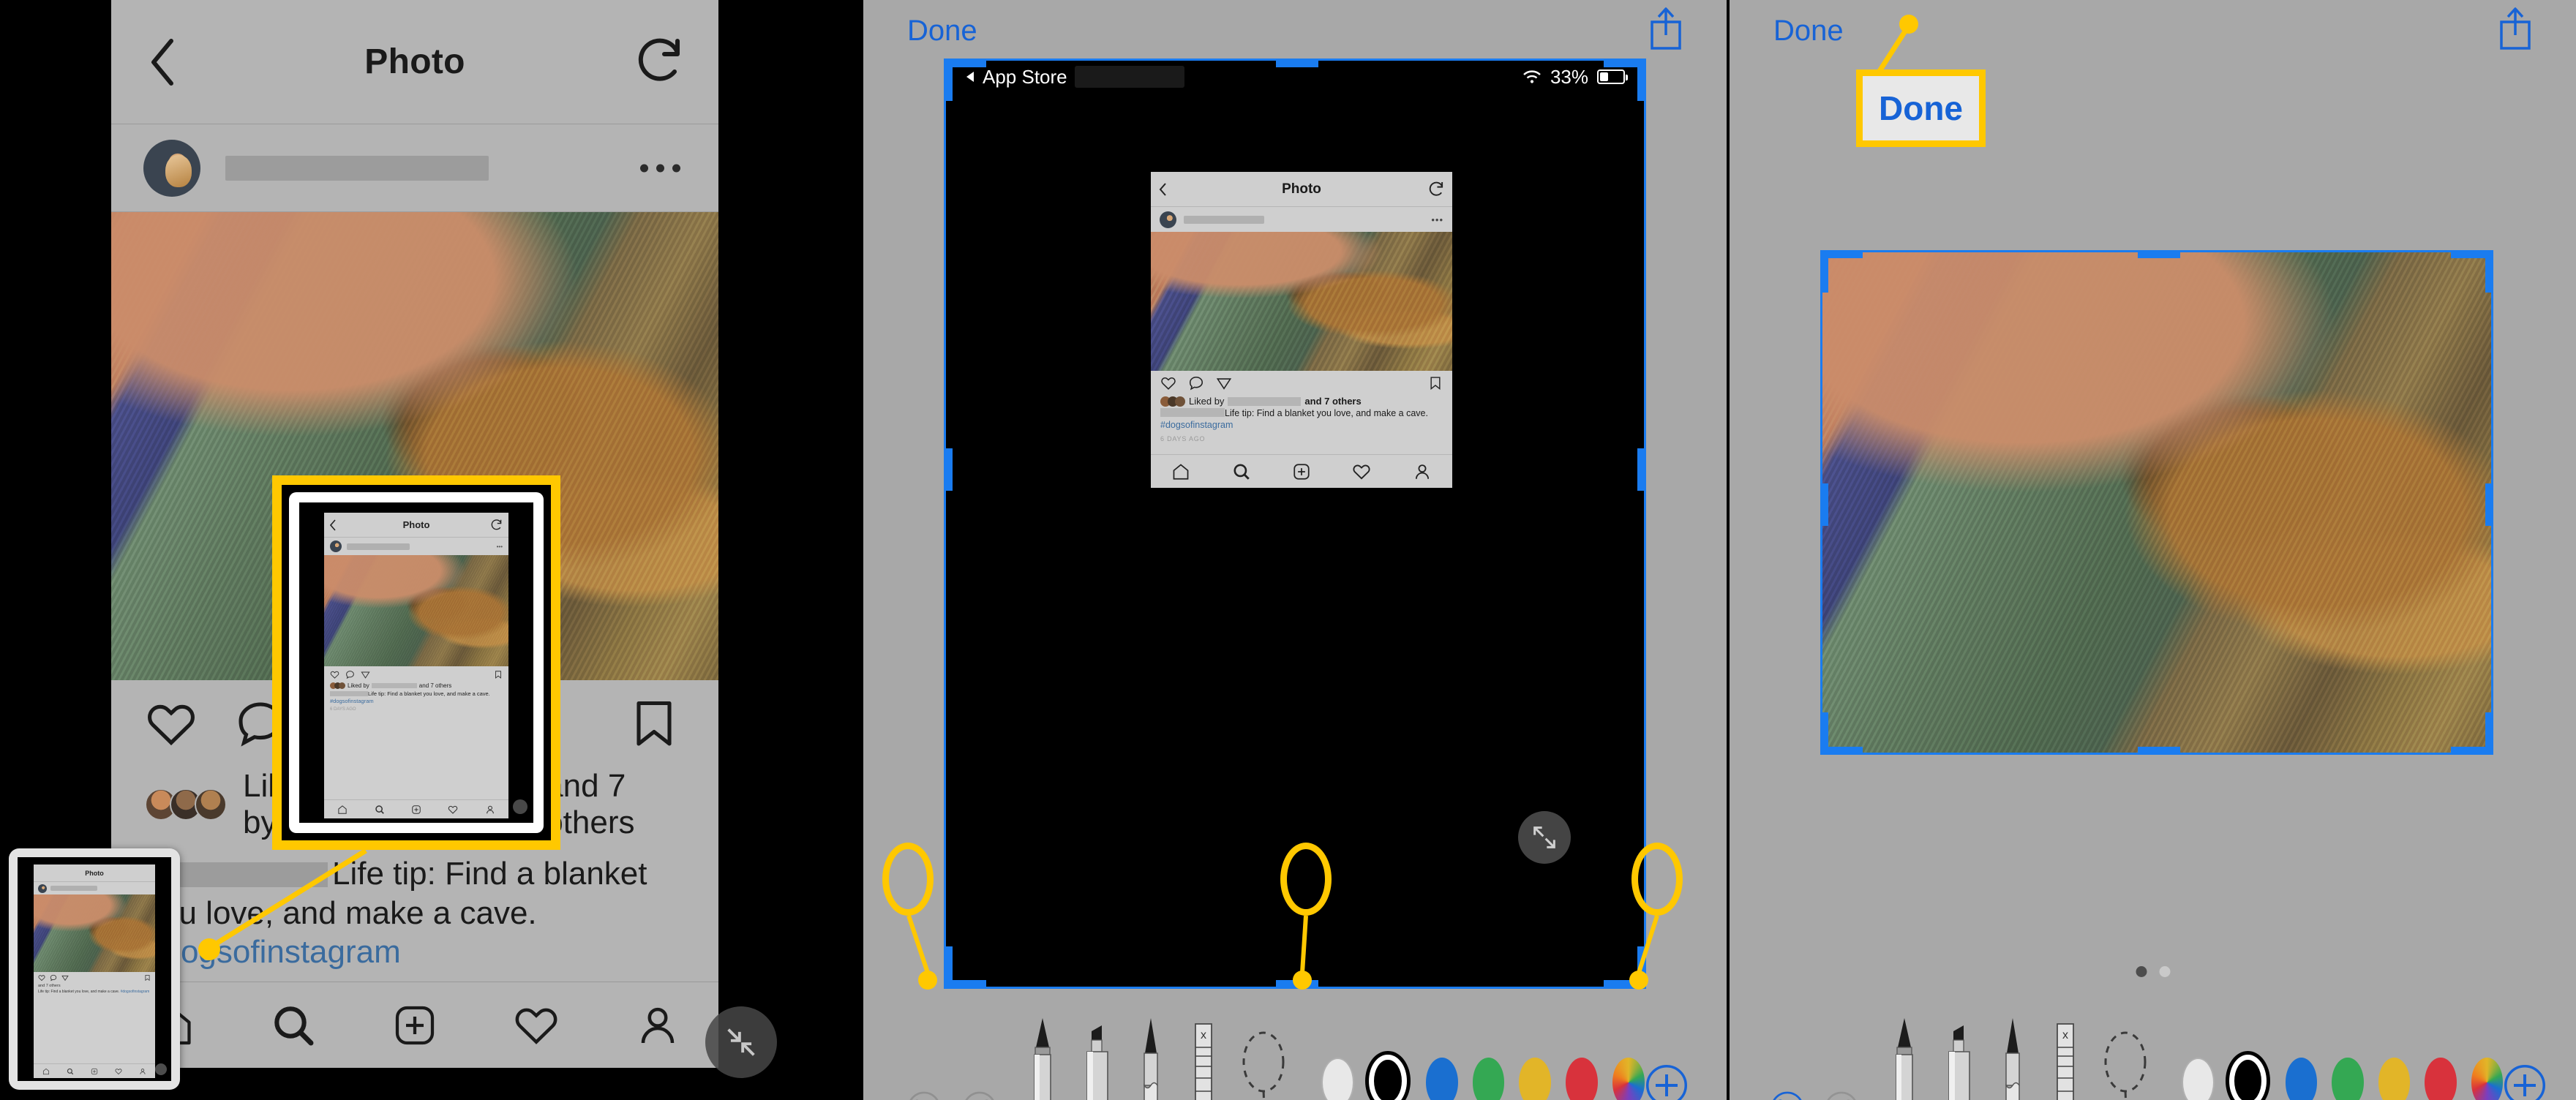 The width and height of the screenshot is (2576, 1100). Describe the element at coordinates (1295, 29) in the screenshot. I see `markup-top-bar: Done` at that location.